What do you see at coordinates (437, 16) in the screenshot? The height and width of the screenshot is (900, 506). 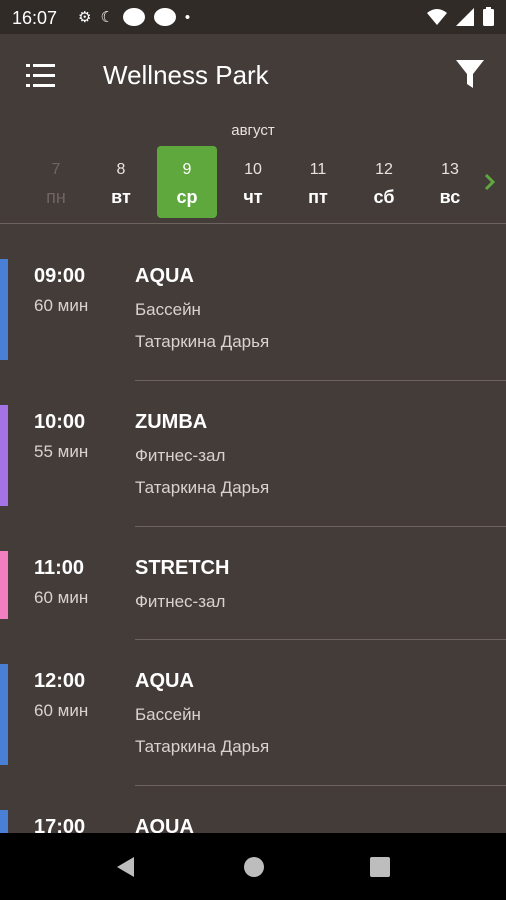 I see `wifi-icon` at bounding box center [437, 16].